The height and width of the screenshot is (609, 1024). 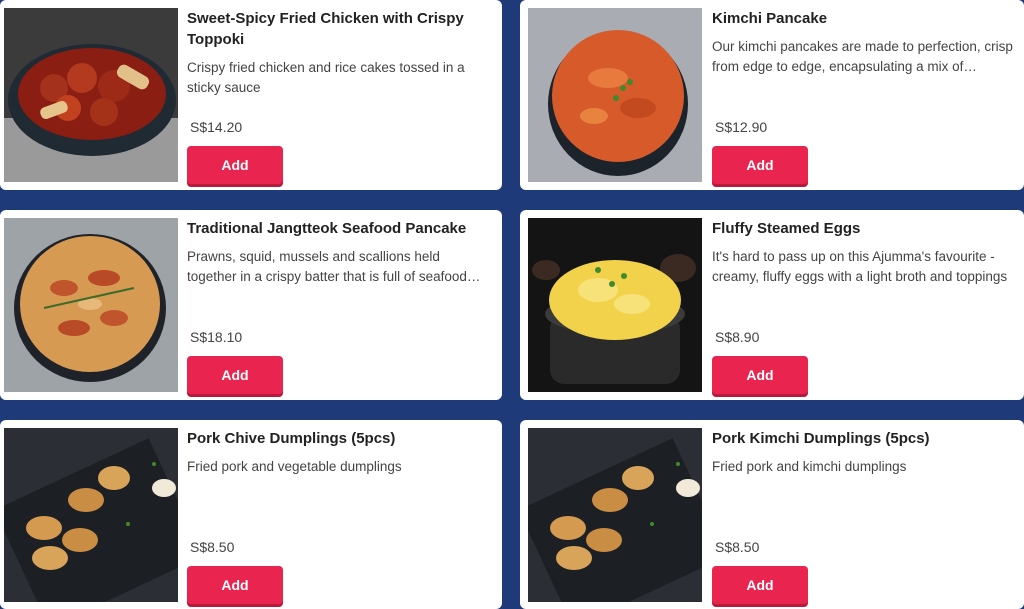 I want to click on kimchi-dumplings-image, so click(x=615, y=515).